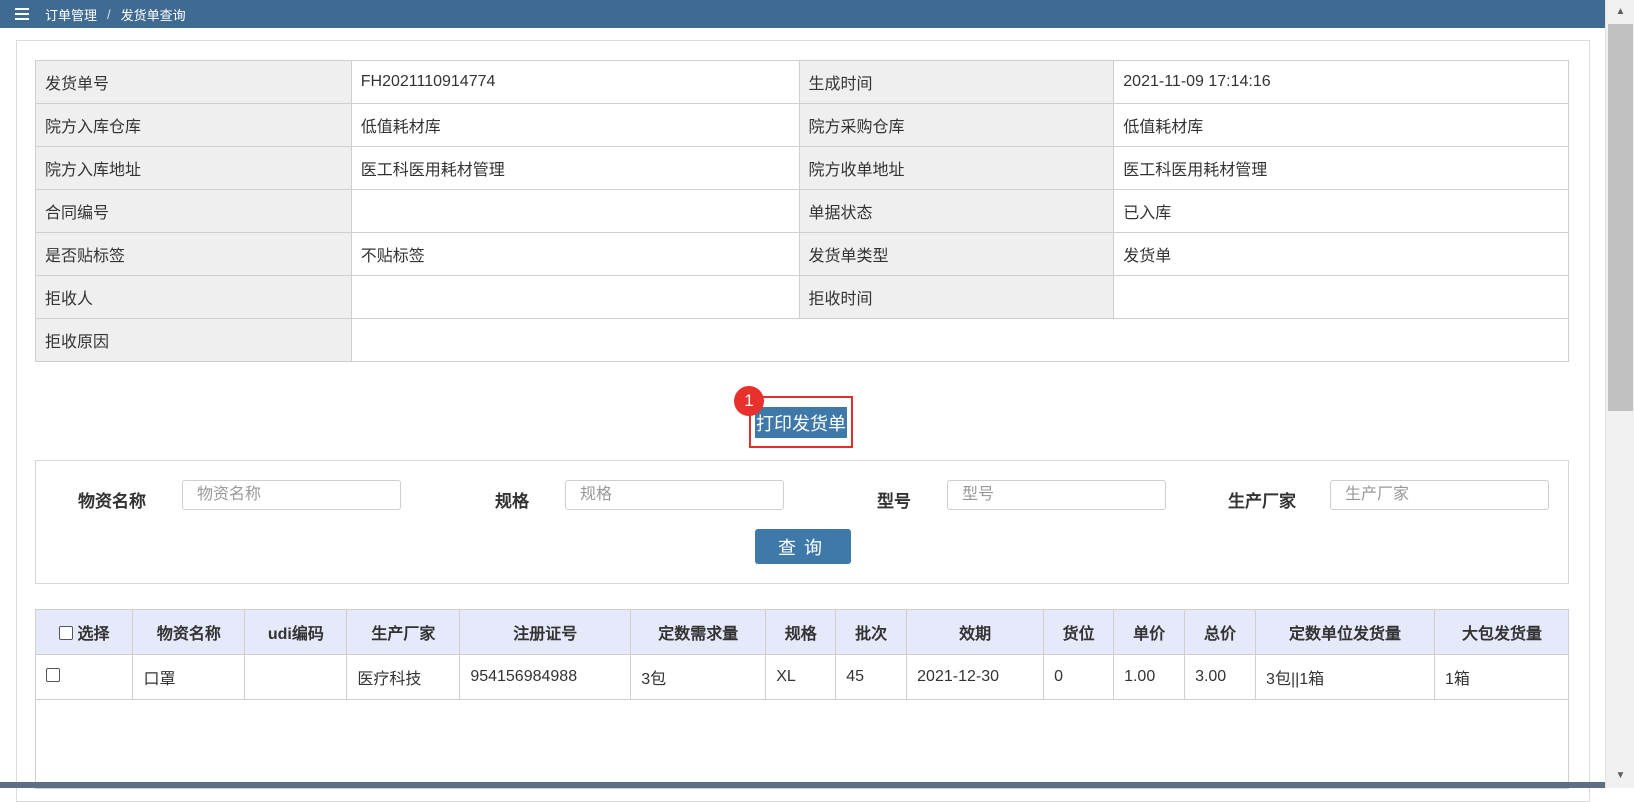 This screenshot has width=1634, height=802. Describe the element at coordinates (403, 677) in the screenshot. I see `table-cell: 医疗科技` at that location.